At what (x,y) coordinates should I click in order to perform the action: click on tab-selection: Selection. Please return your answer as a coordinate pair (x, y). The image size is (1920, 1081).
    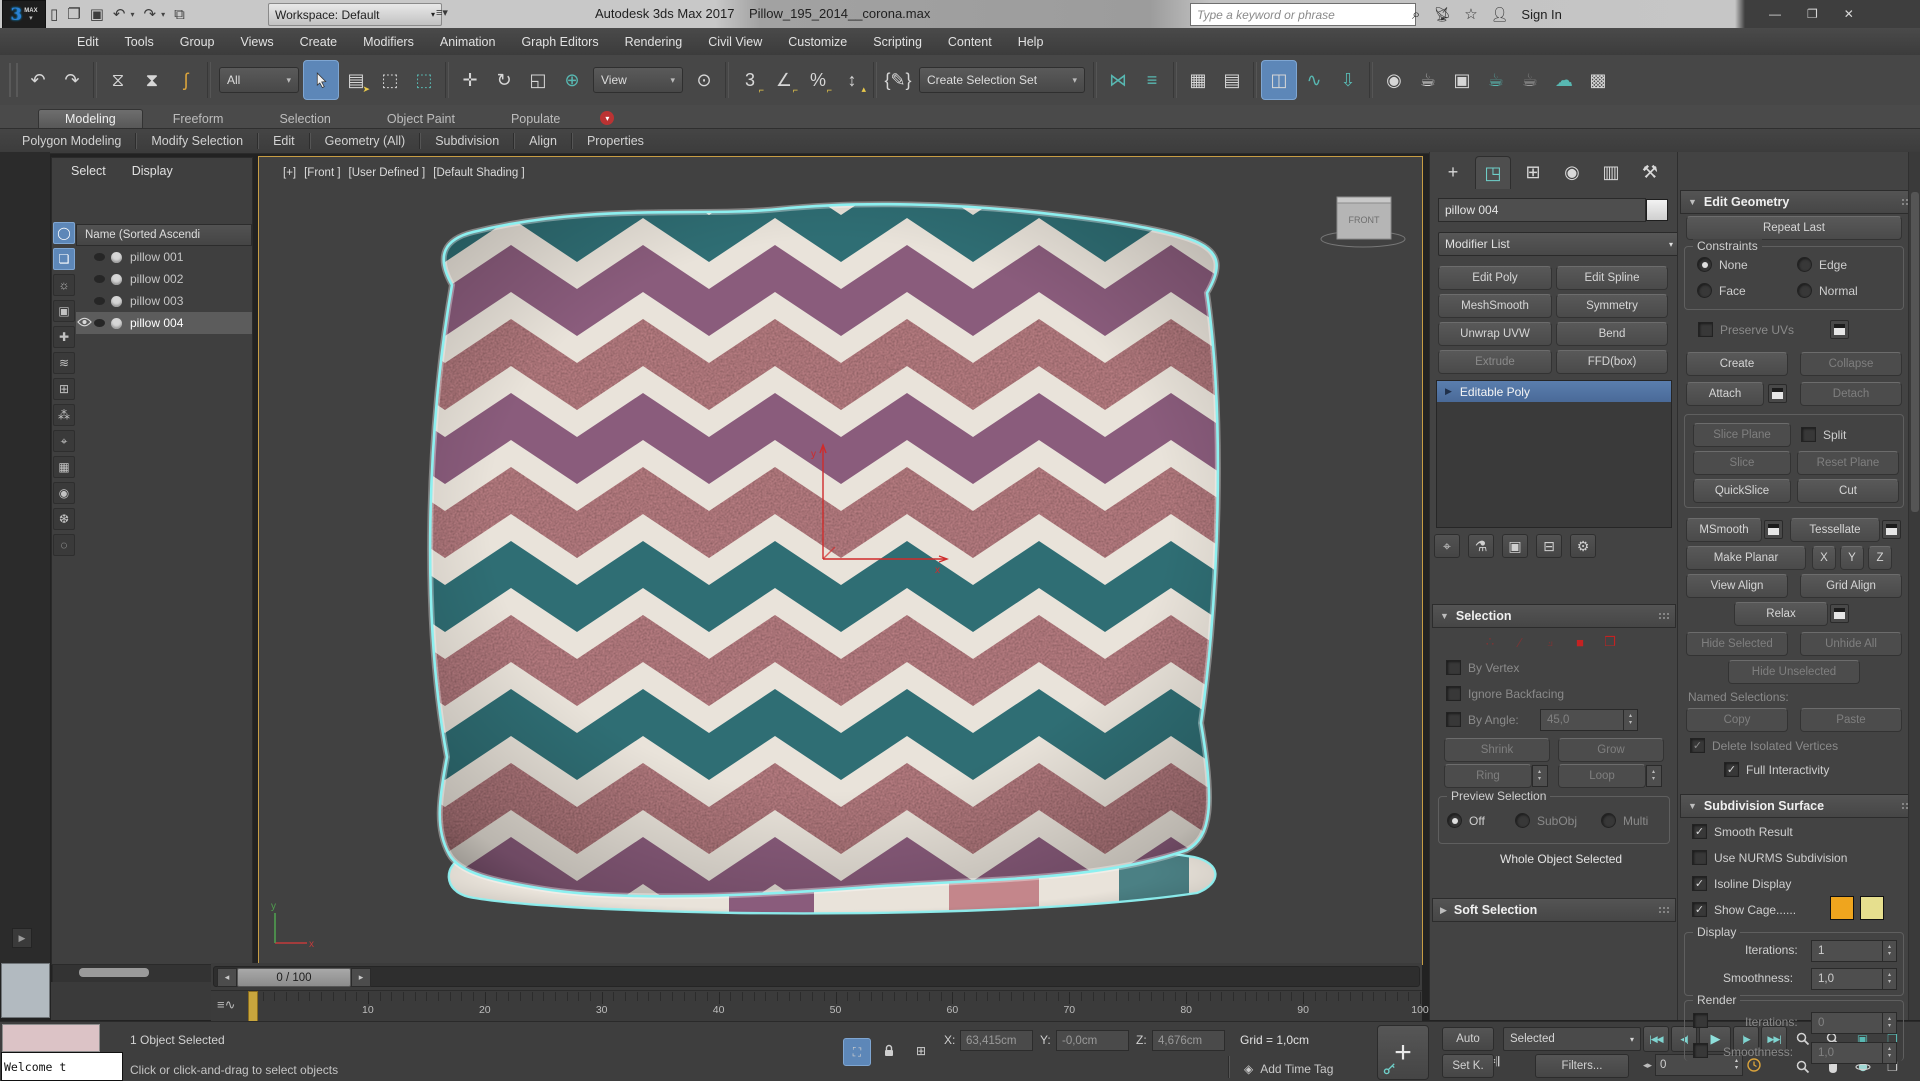
    Looking at the image, I should click on (304, 119).